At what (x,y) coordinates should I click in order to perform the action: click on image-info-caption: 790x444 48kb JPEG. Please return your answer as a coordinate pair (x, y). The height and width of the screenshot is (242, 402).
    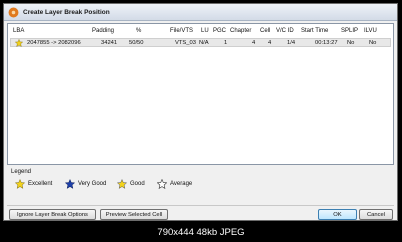
    Looking at the image, I should click on (201, 232).